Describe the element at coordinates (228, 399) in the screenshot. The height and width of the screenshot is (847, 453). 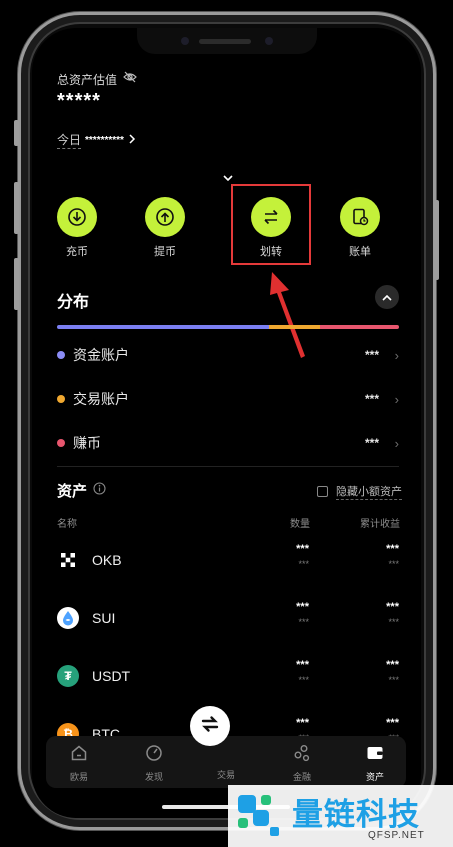
I see `account-row-trading: 交易账户 *** ›` at that location.